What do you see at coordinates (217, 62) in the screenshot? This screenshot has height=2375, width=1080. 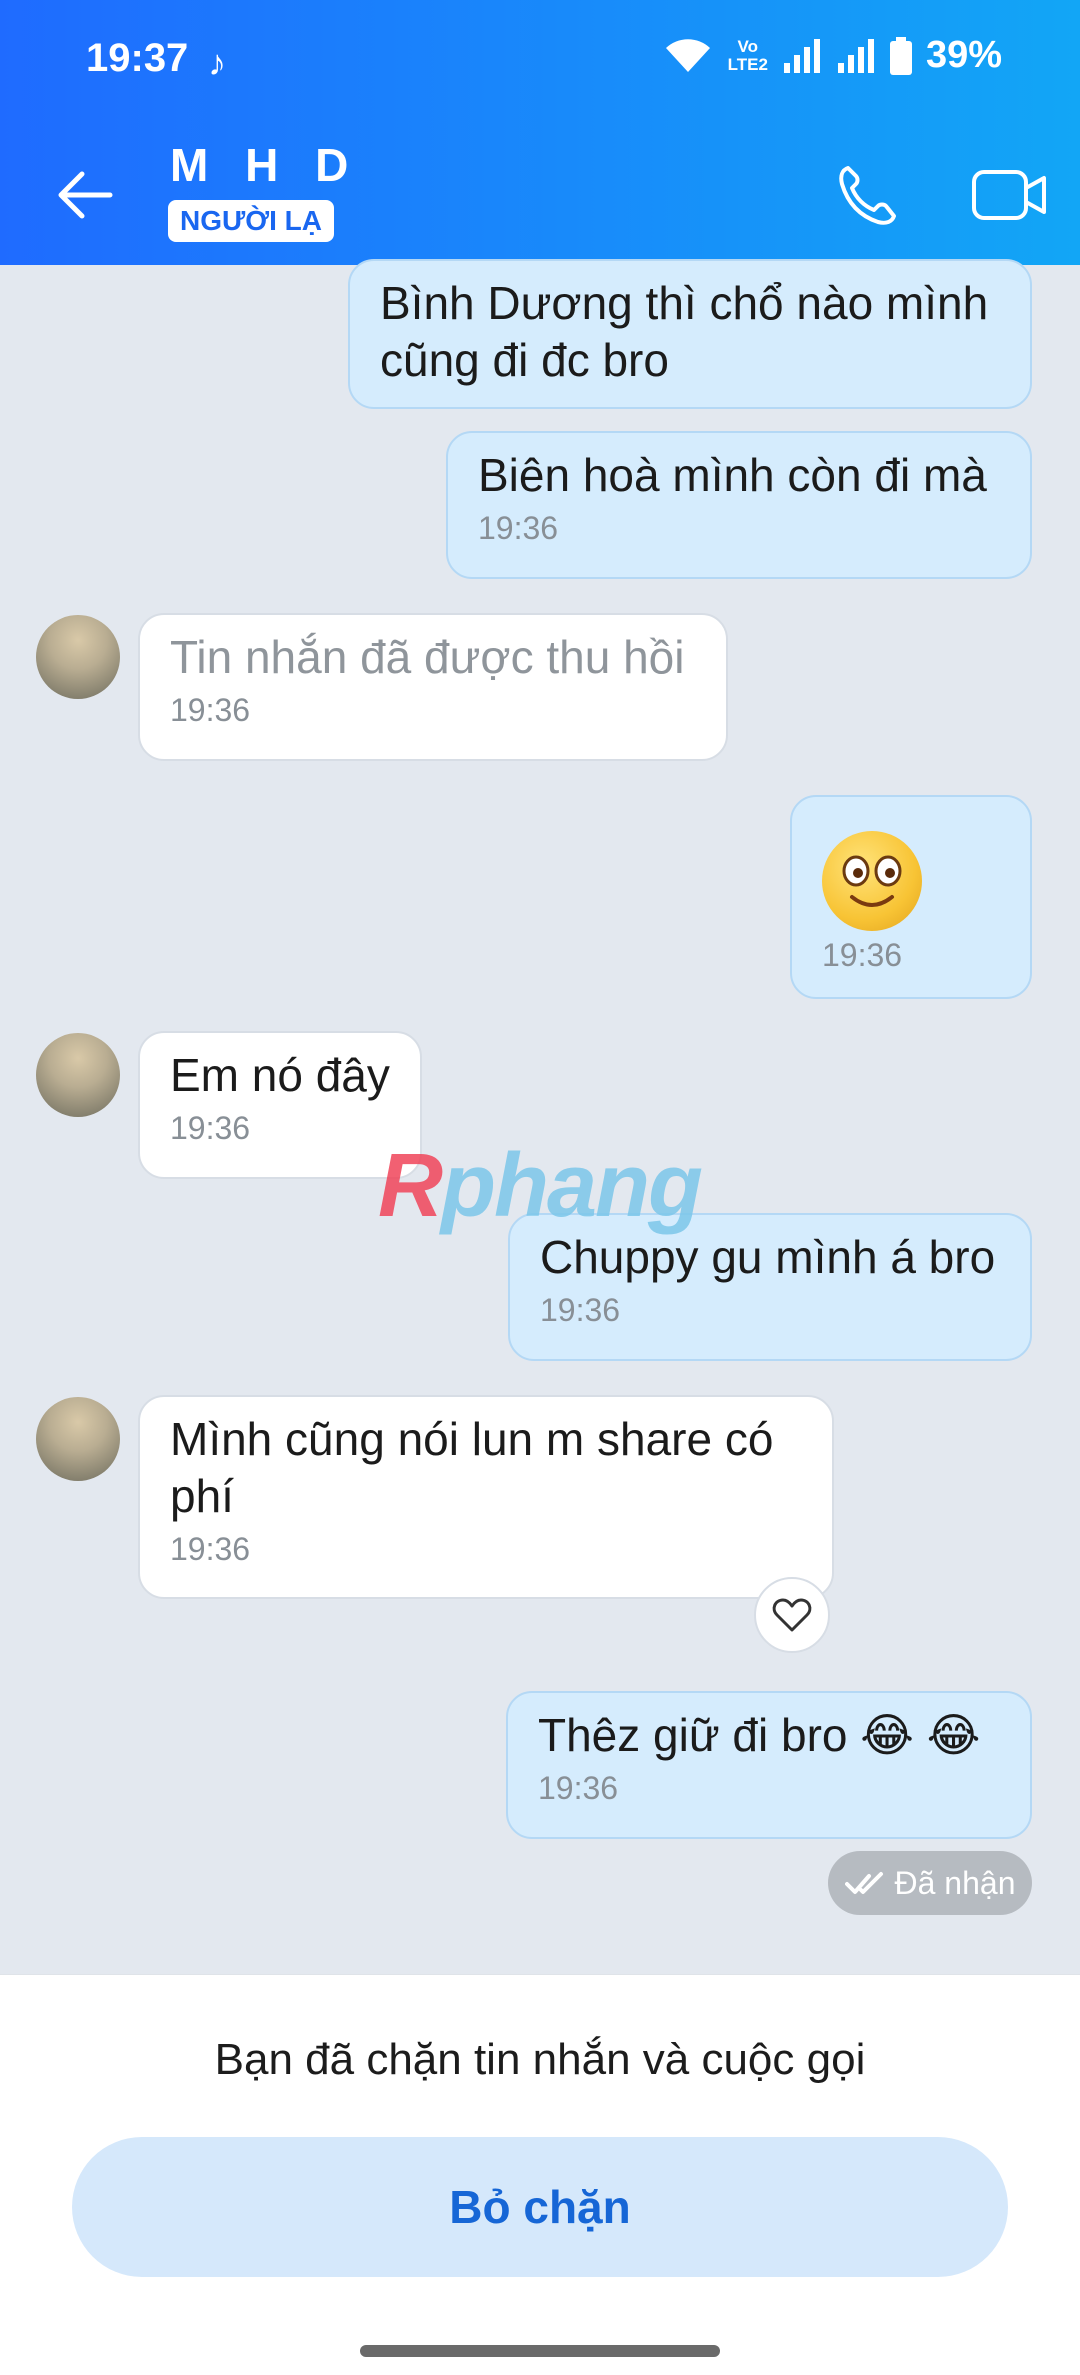 I see `tiktok-icon: ♪` at bounding box center [217, 62].